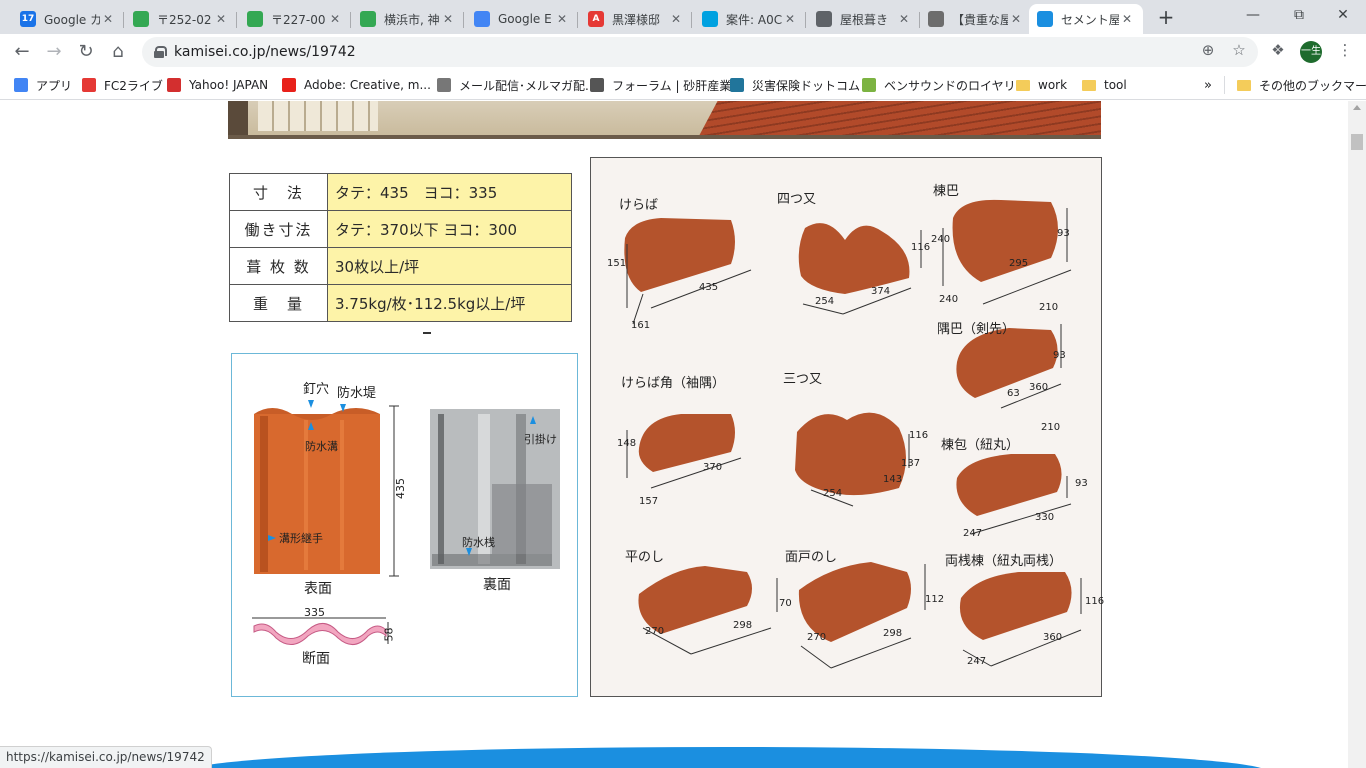 The width and height of the screenshot is (1366, 768). Describe the element at coordinates (893, 479) in the screenshot. I see `catalog-dimension: 143` at that location.